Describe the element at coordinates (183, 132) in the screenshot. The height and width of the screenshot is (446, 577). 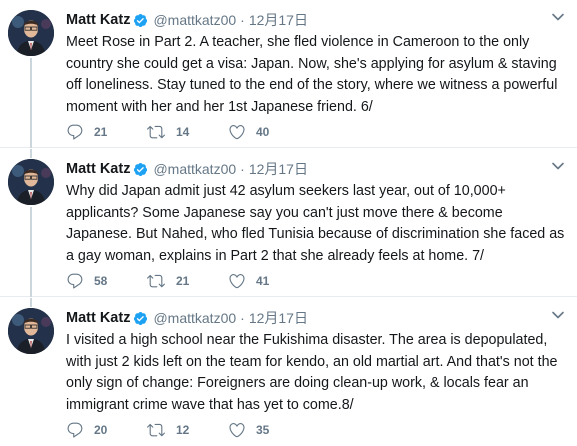
I see `retweet-count: 14` at that location.